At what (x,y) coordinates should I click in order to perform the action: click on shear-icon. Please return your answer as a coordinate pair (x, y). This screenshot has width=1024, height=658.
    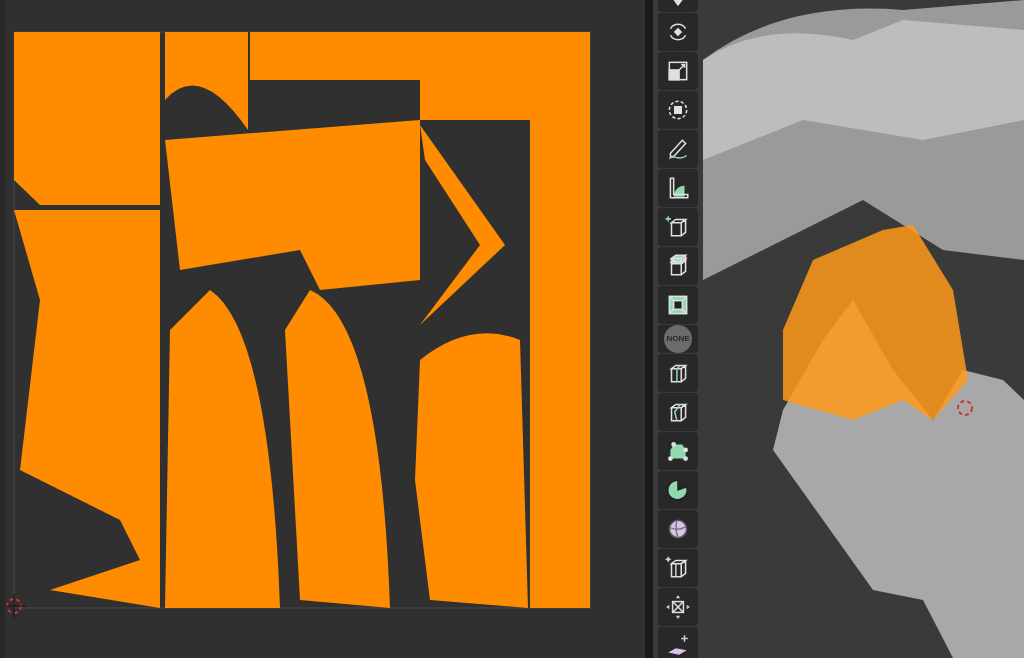
    Looking at the image, I should click on (678, 645).